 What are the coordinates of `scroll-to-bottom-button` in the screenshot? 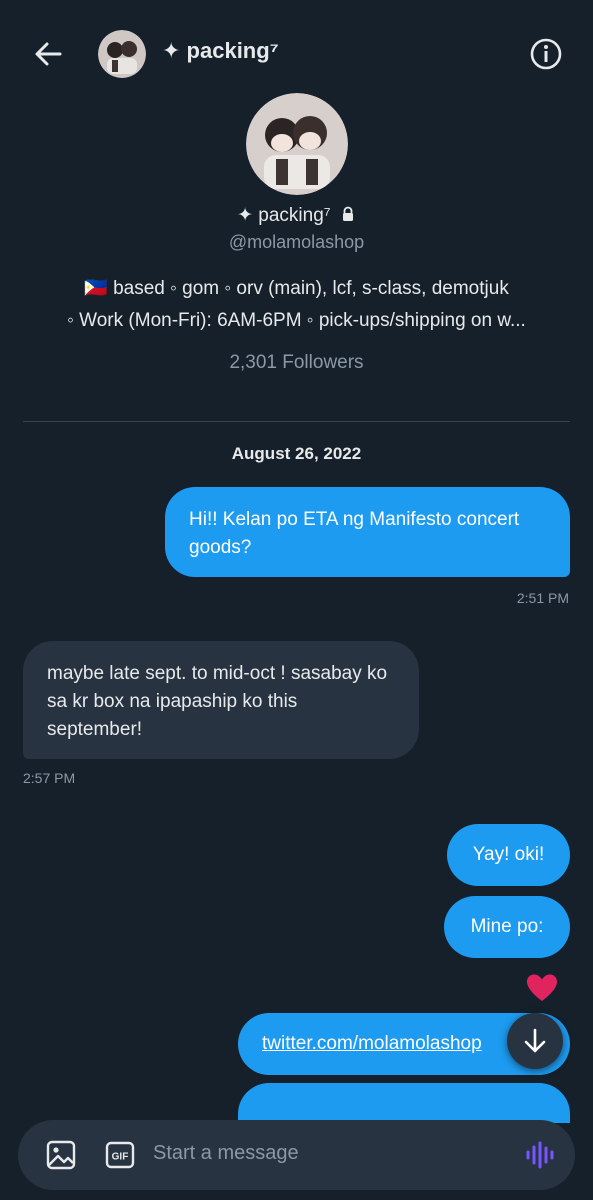 It's located at (535, 1041).